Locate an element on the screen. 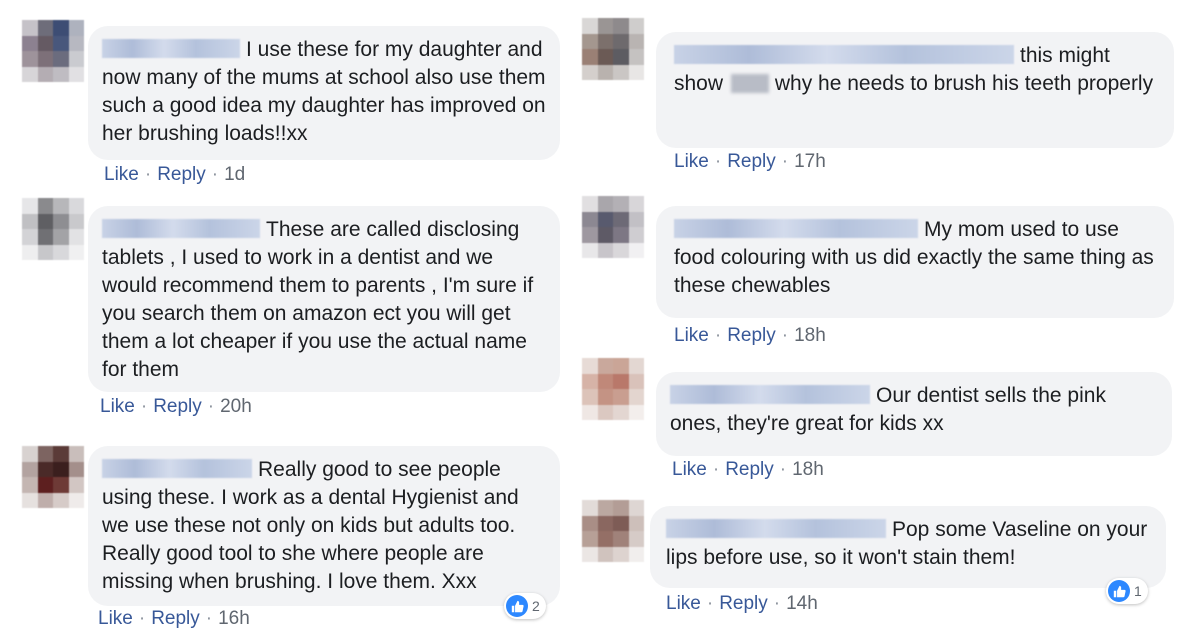 This screenshot has width=1200, height=630. comment-actions: Like · Reply · 16h is located at coordinates (174, 619).